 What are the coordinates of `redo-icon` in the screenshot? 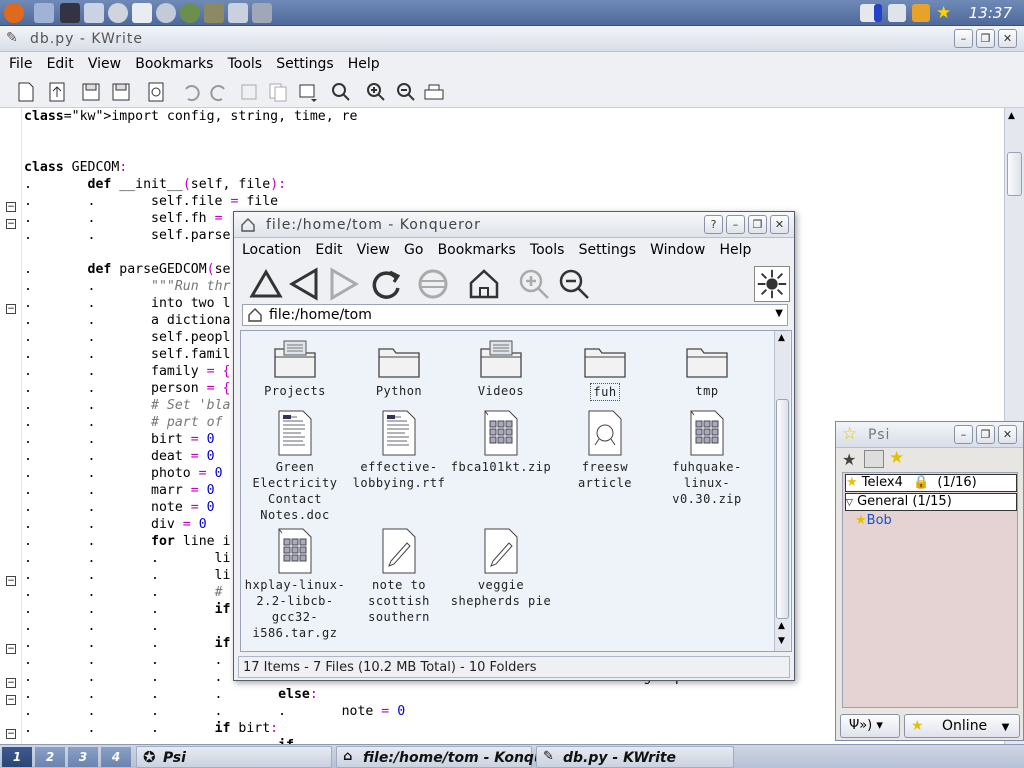 It's located at (219, 92).